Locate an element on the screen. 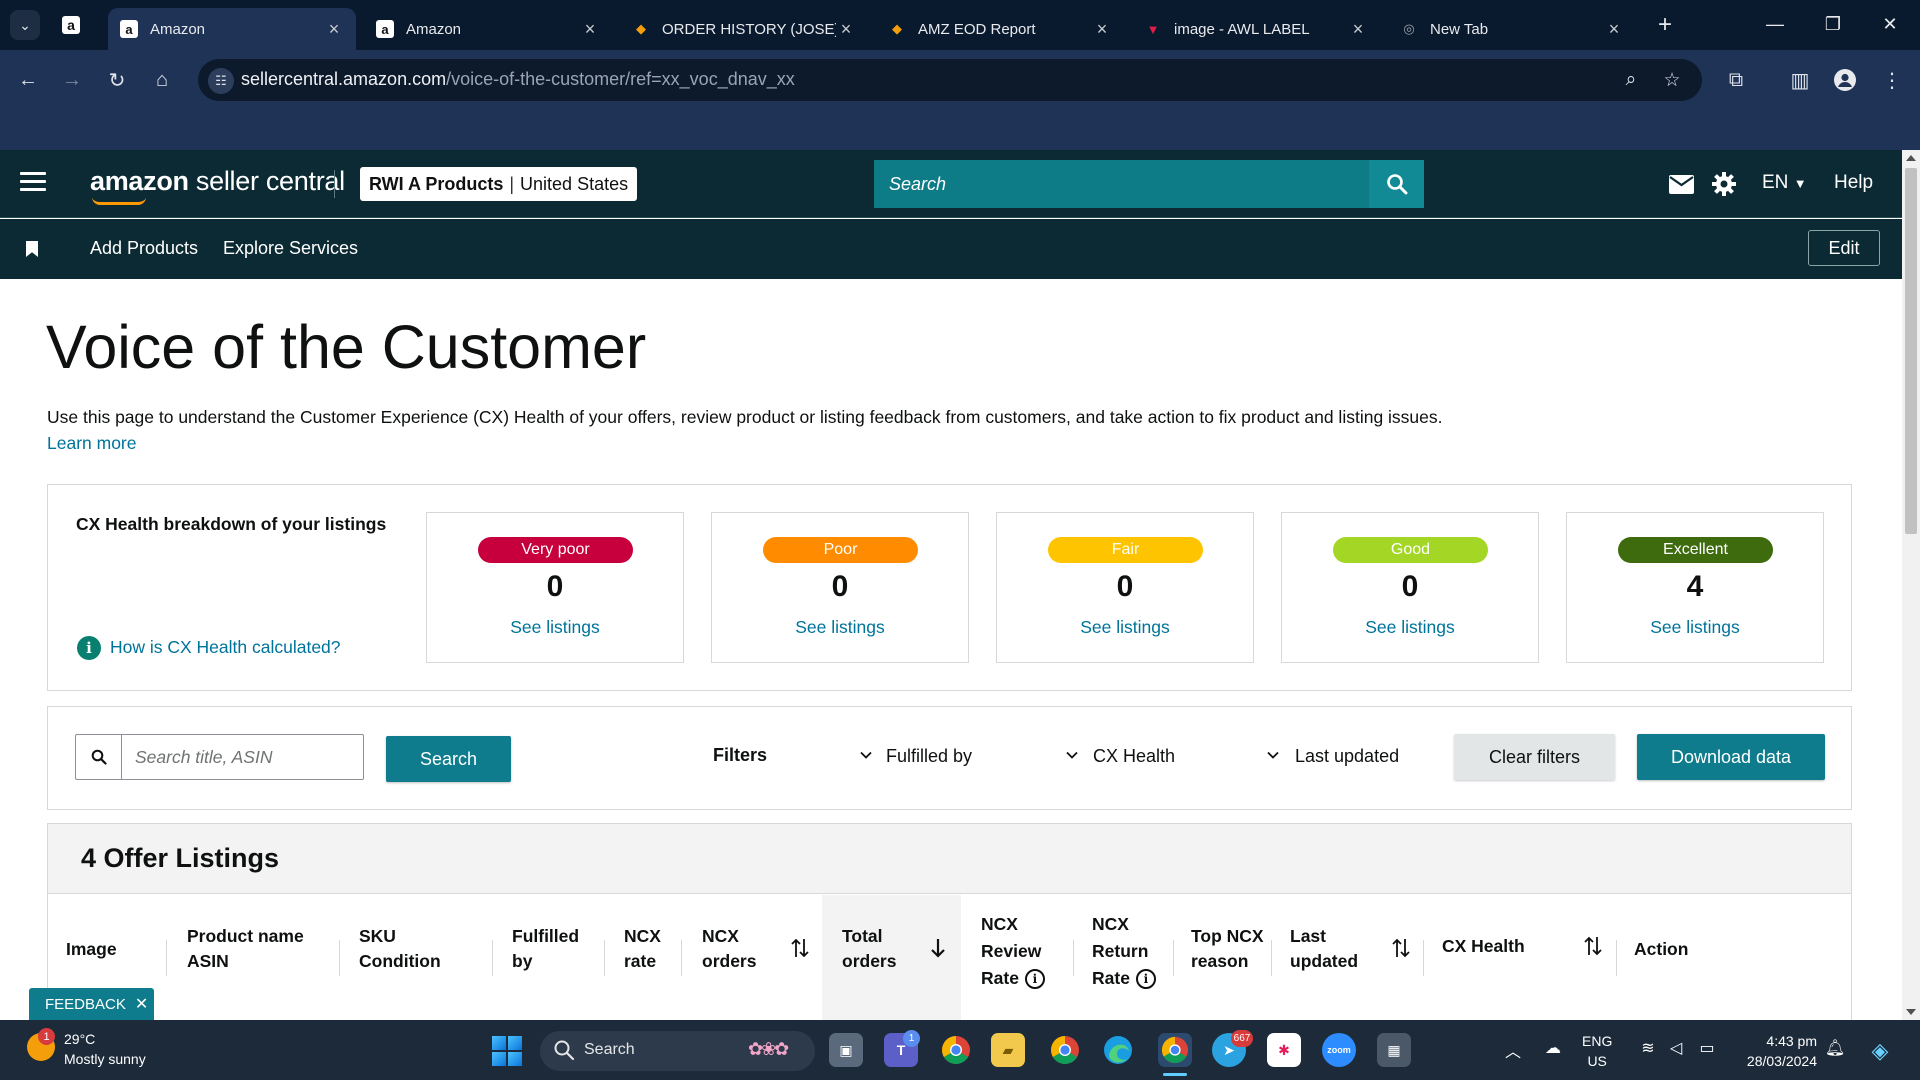 This screenshot has width=1920, height=1080. listing-search-box is located at coordinates (219, 757).